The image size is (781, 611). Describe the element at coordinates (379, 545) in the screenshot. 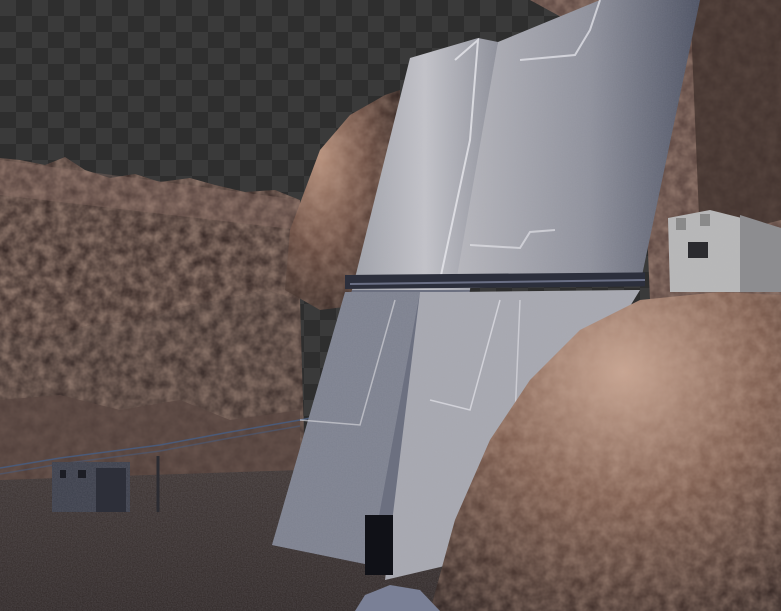

I see `door-opening` at that location.